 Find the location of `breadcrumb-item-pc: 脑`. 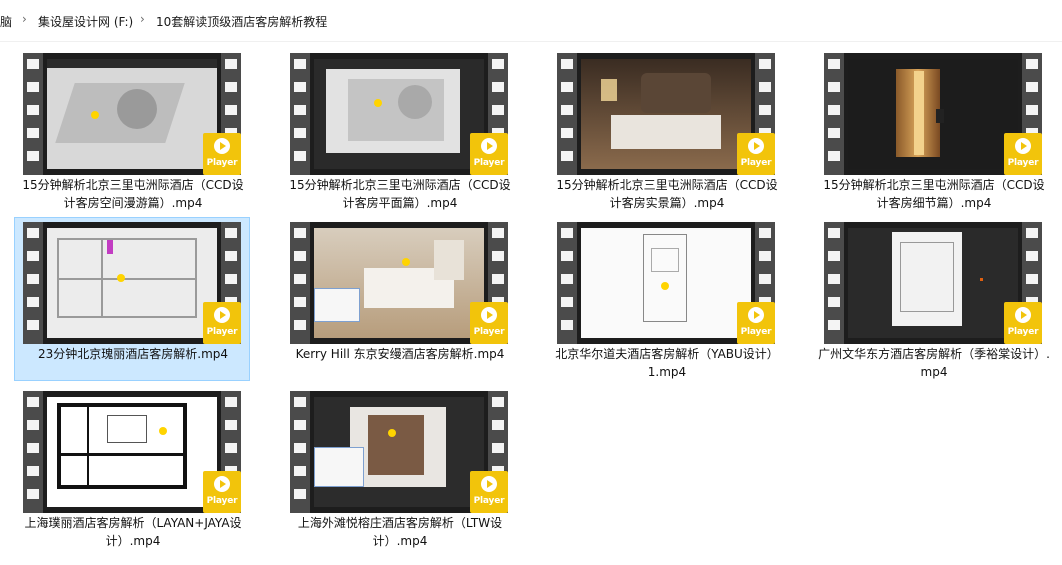

breadcrumb-item-pc: 脑 is located at coordinates (6, 21).